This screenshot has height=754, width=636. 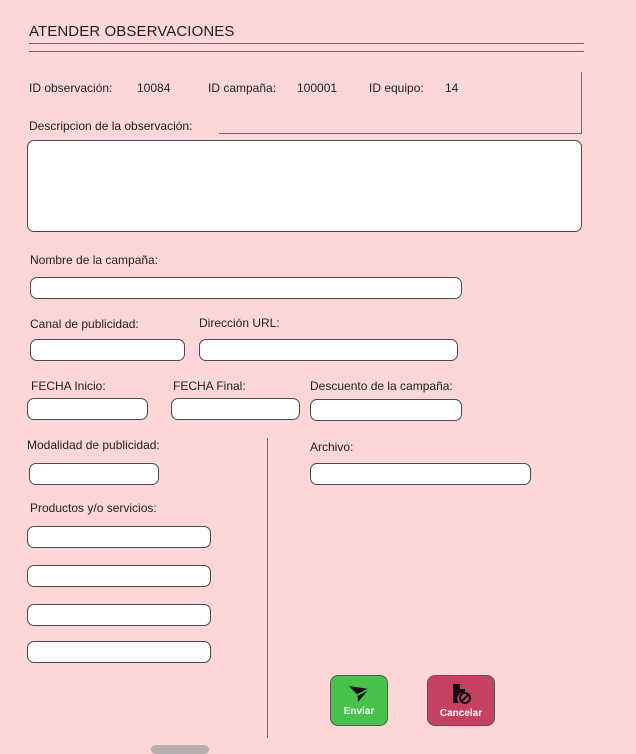 I want to click on nombre-campana-label: Nombre de la campaña:, so click(x=94, y=260).